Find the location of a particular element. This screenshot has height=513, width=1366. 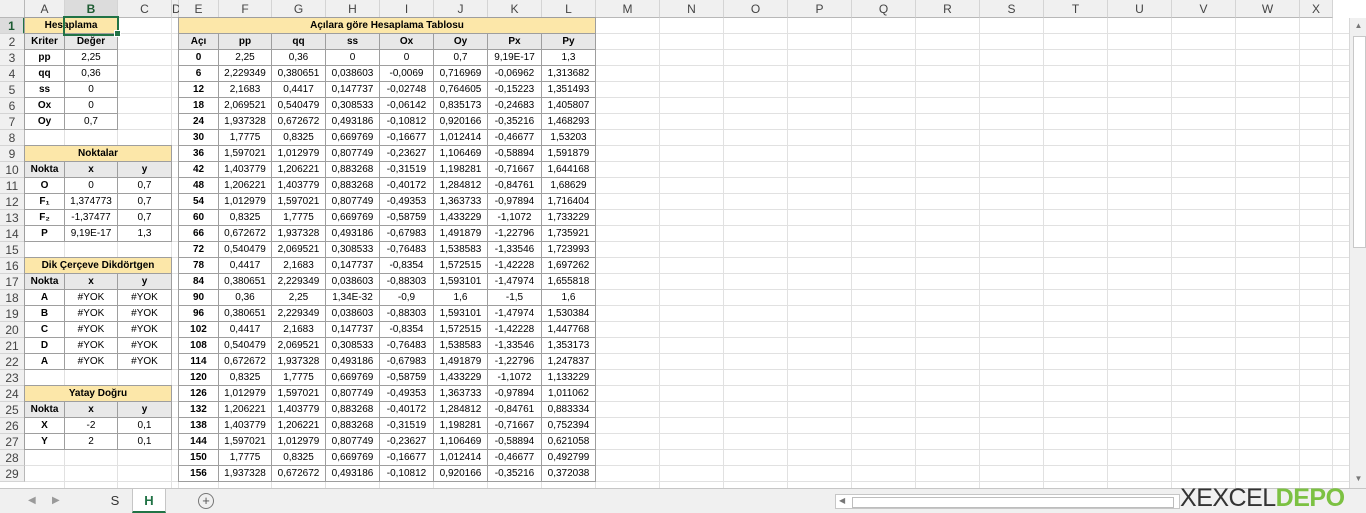

aci-table-cell: 0,920166 is located at coordinates (460, 473).